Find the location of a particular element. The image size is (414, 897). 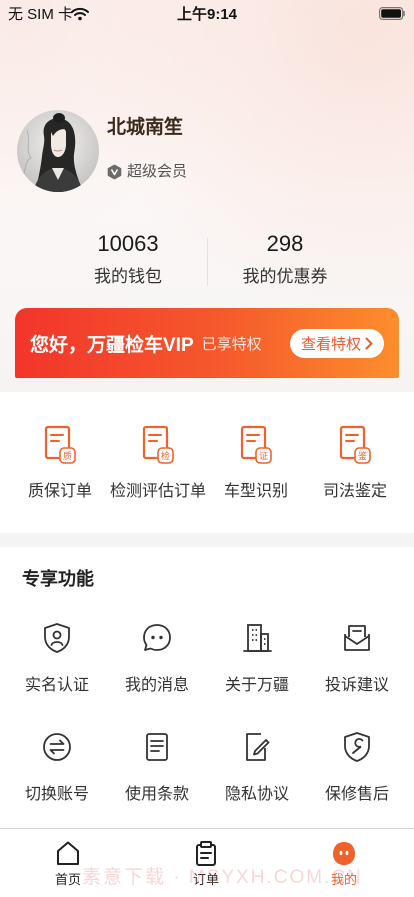

vip-greeting: 您好，万疆检车VIP is located at coordinates (112, 345).